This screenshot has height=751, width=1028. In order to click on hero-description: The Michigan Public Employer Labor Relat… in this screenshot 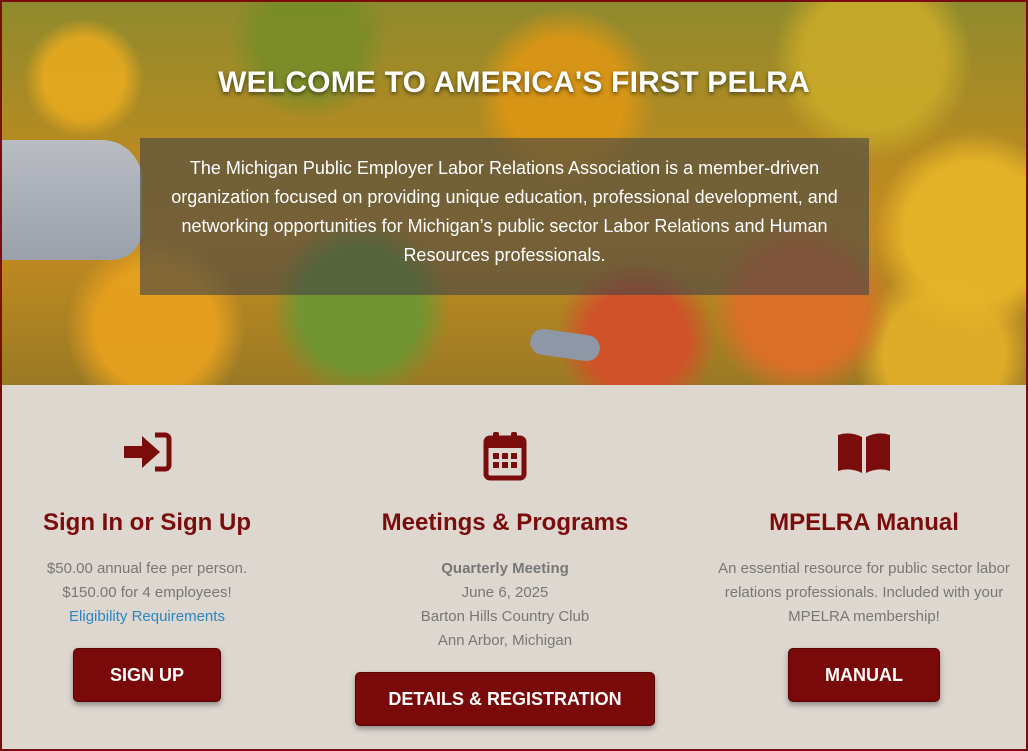, I will do `click(504, 211)`.